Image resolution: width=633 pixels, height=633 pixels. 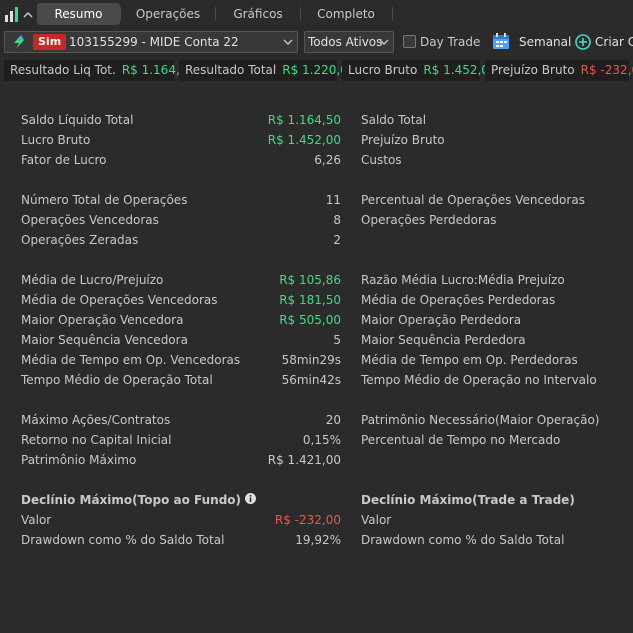 I want to click on summary-chip-gross-loss: Prejuízo Bruto R$ -232,00, so click(x=559, y=70).